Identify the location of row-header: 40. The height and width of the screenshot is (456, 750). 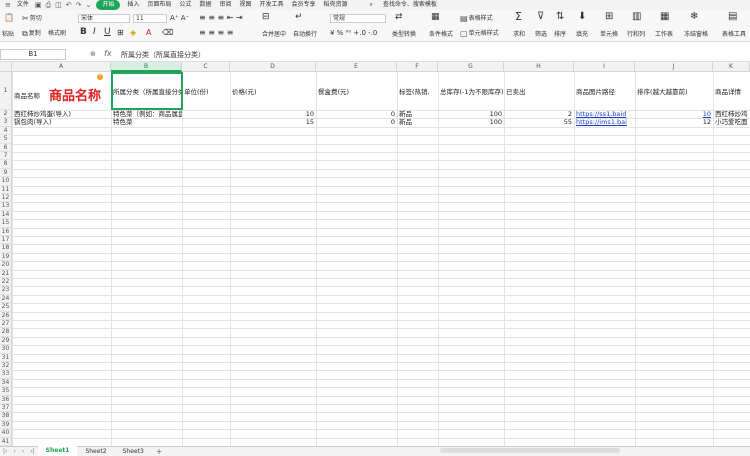
(6, 433).